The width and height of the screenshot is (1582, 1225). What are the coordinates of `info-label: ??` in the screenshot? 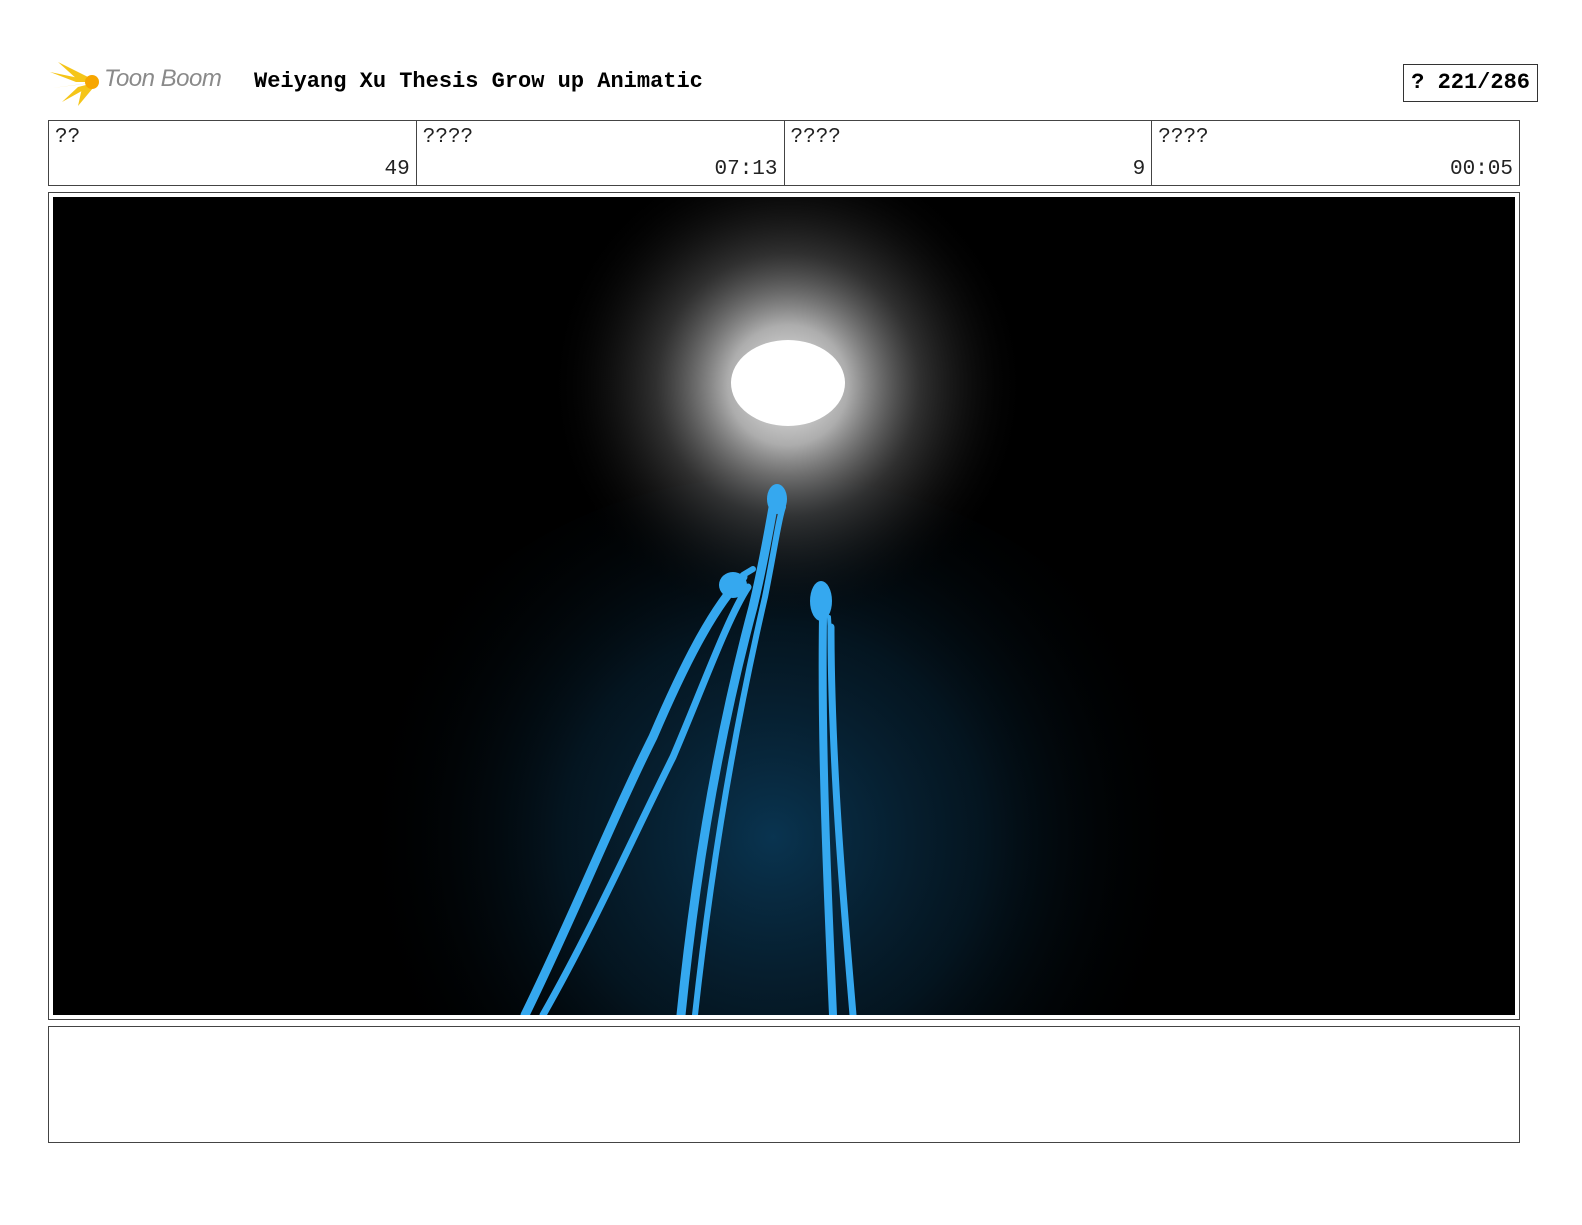 It's located at (68, 137).